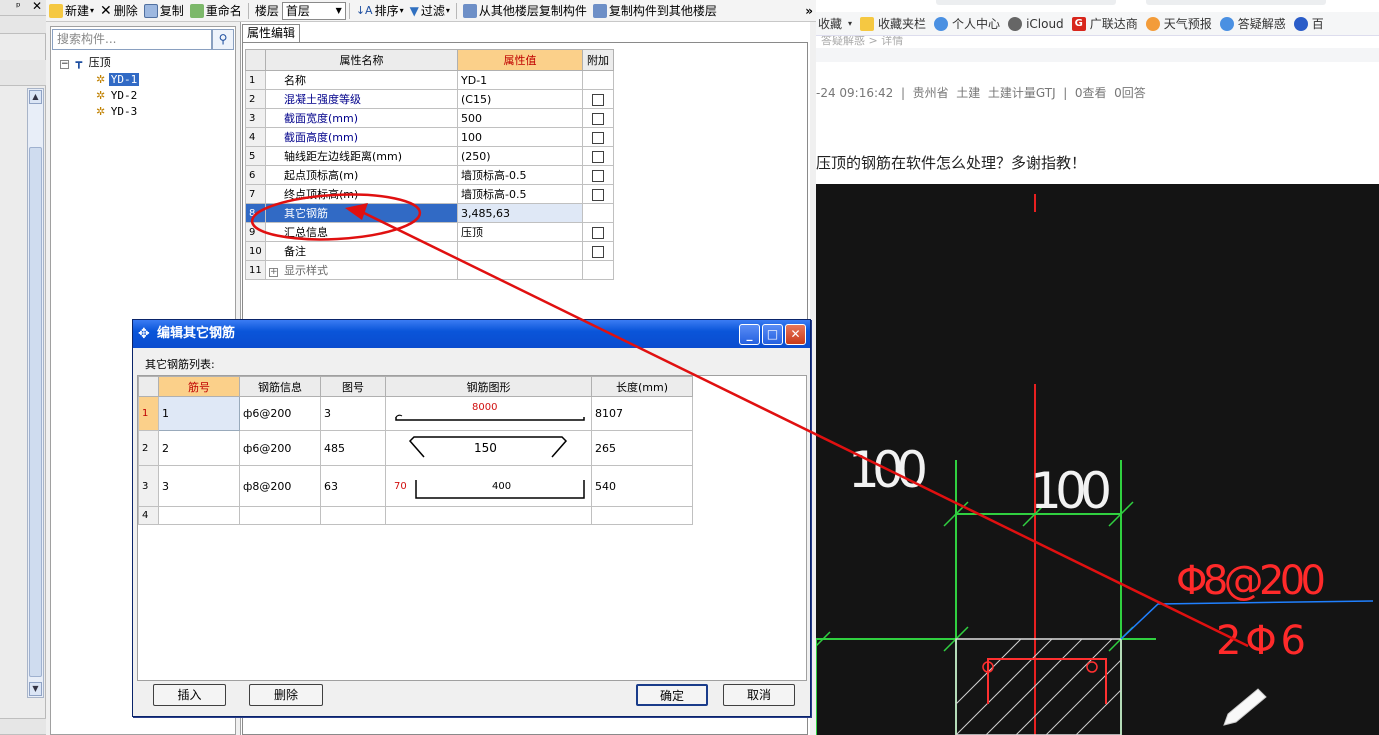  What do you see at coordinates (361, 213) in the screenshot?
I see `property-name-cell: 其它钢筋` at bounding box center [361, 213].